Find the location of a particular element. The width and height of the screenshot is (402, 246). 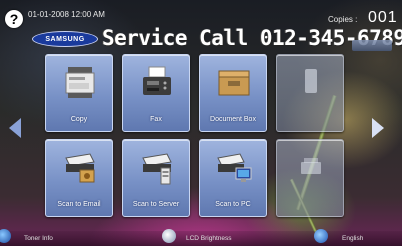

copy-button: Copy is located at coordinates (79, 93).